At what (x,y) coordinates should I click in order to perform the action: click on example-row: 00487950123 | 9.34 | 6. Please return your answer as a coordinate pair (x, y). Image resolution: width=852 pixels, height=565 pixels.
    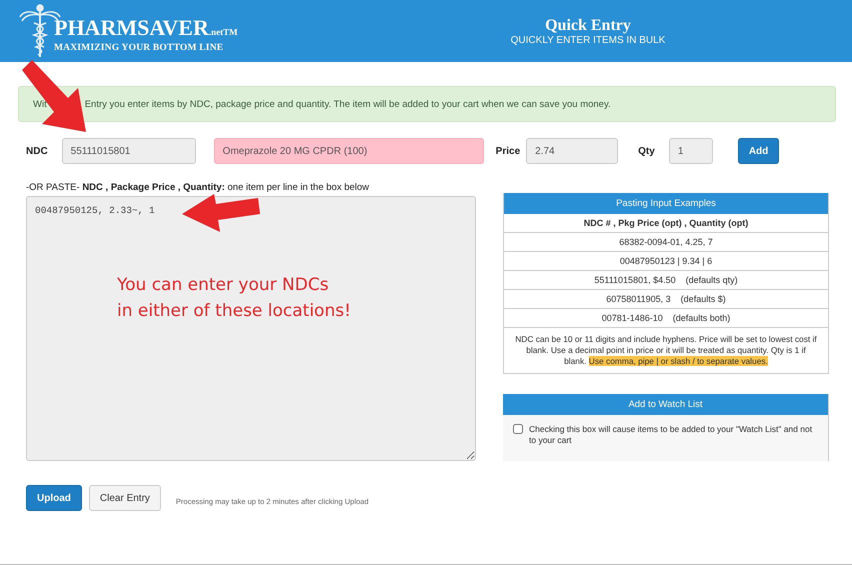
    Looking at the image, I should click on (666, 261).